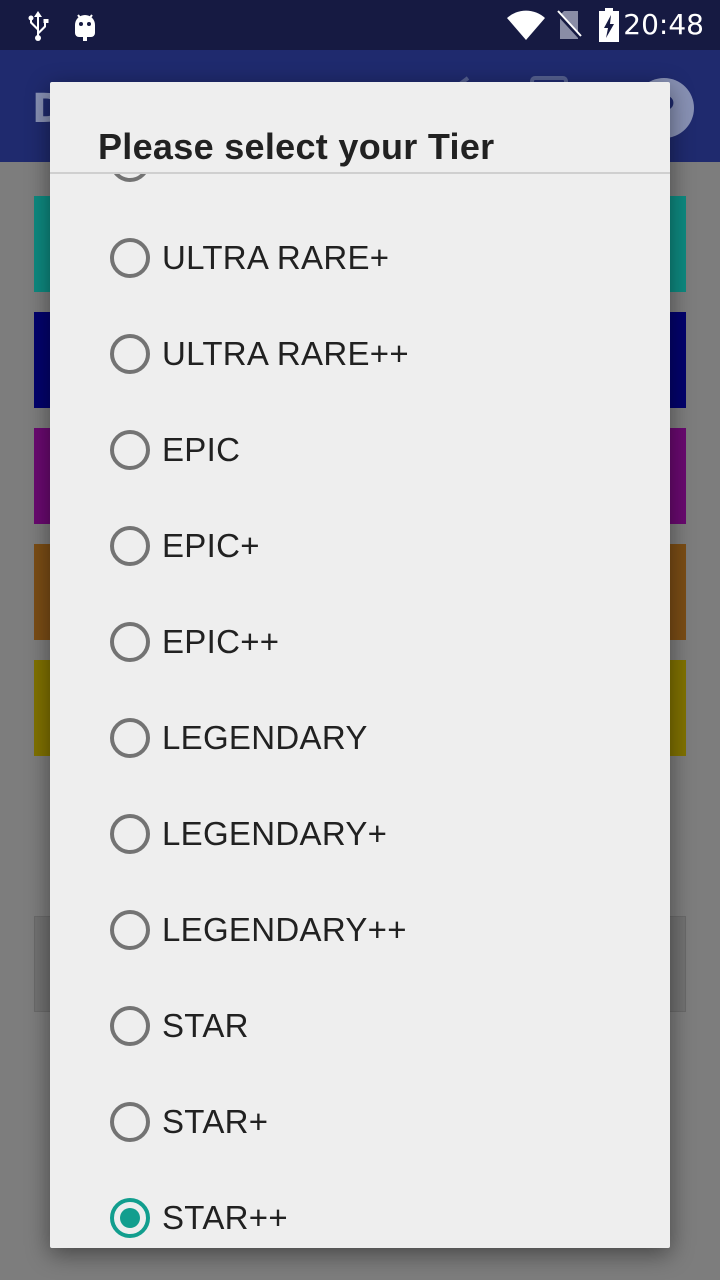 This screenshot has width=720, height=1280. Describe the element at coordinates (284, 929) in the screenshot. I see `tier-option-label: LEGENDARY++` at that location.